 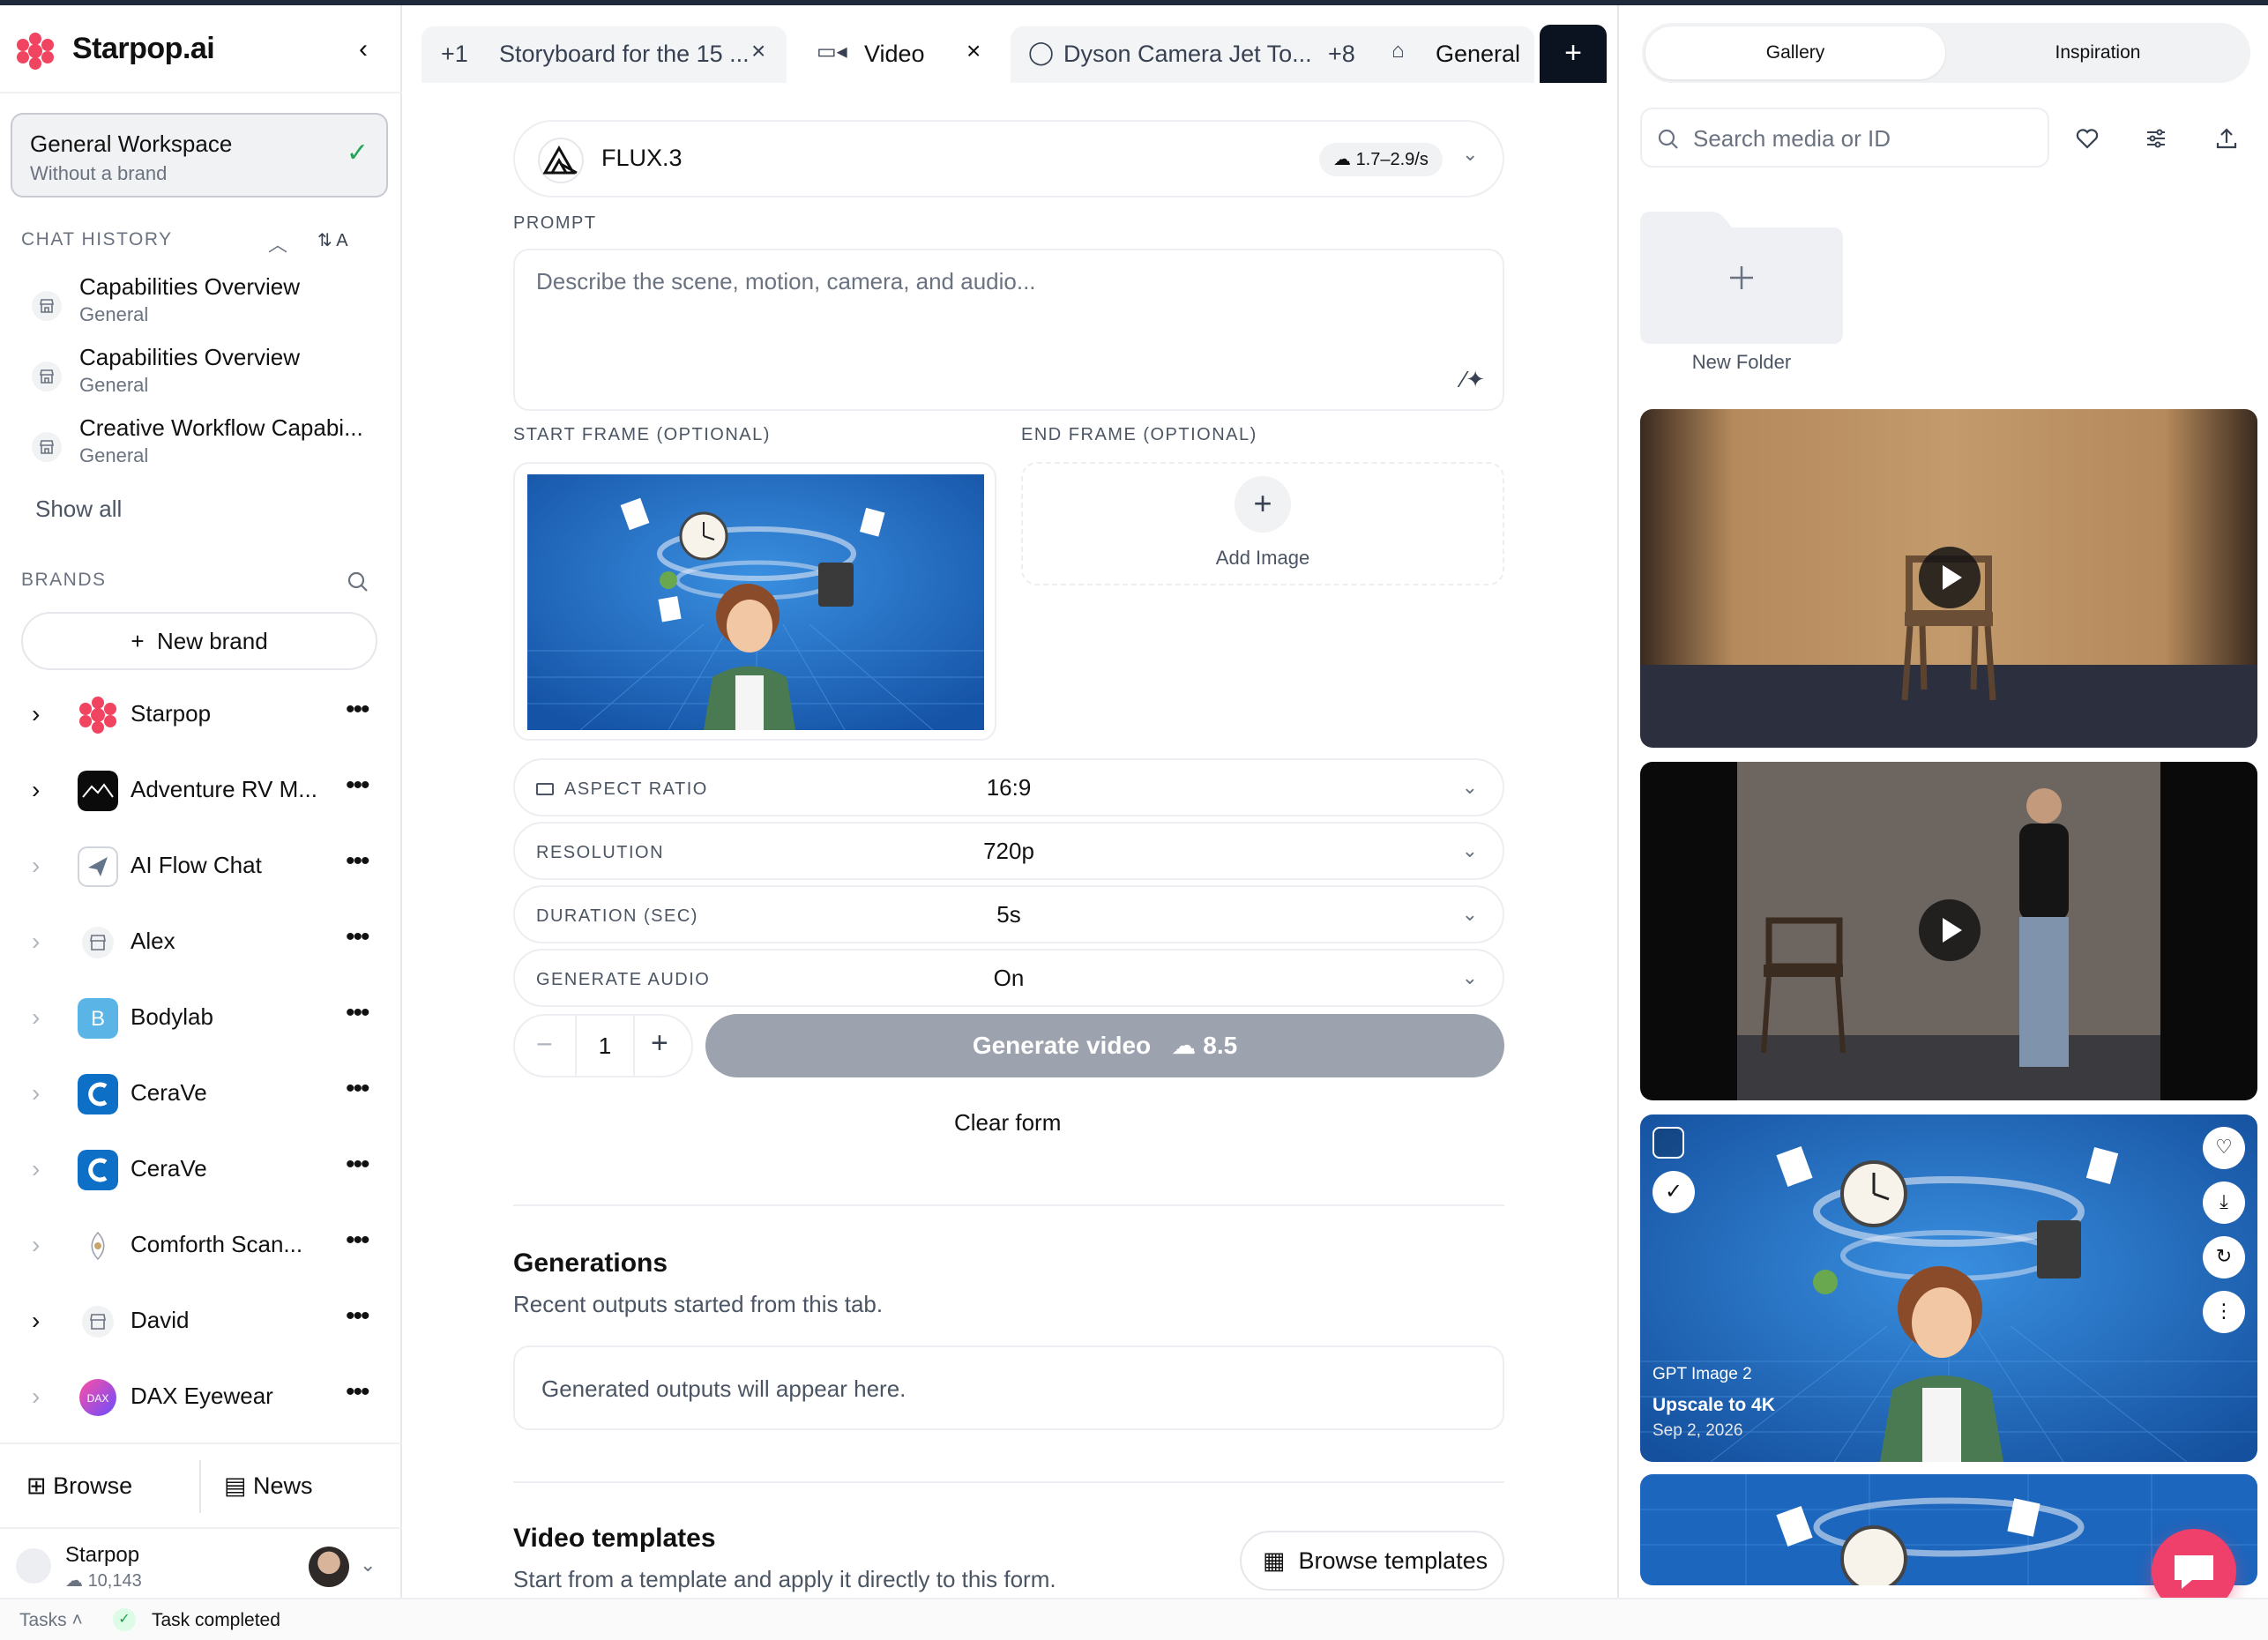 What do you see at coordinates (1009, 787) in the screenshot?
I see `aspect-ratio-select: ASPECT RATIO 16:9 ⌄` at bounding box center [1009, 787].